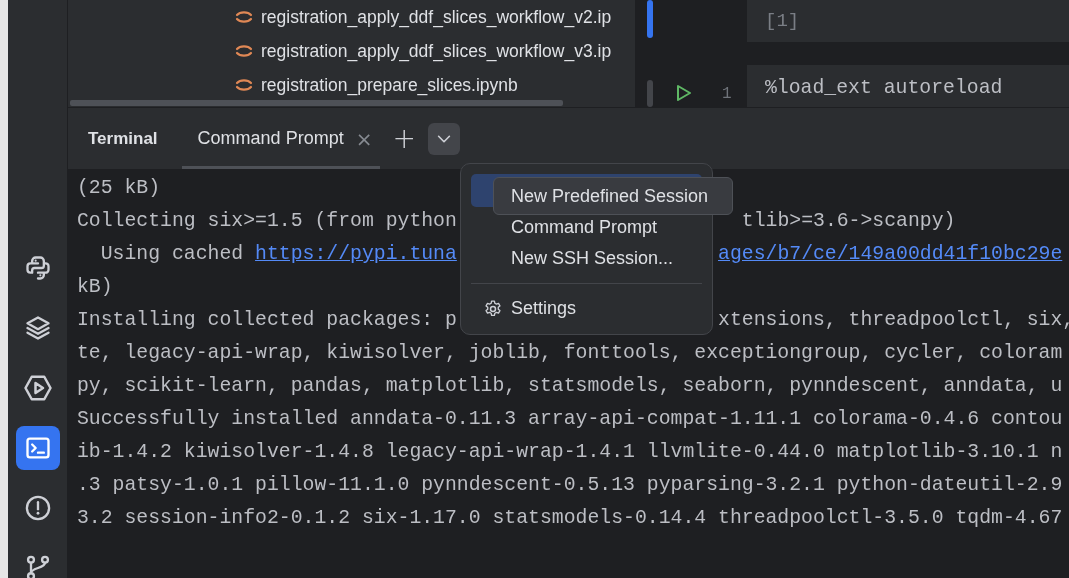 The width and height of the screenshot is (1069, 578). I want to click on file-name: registration_apply_ddf_slices_workflow_v3.ip, so click(436, 51).